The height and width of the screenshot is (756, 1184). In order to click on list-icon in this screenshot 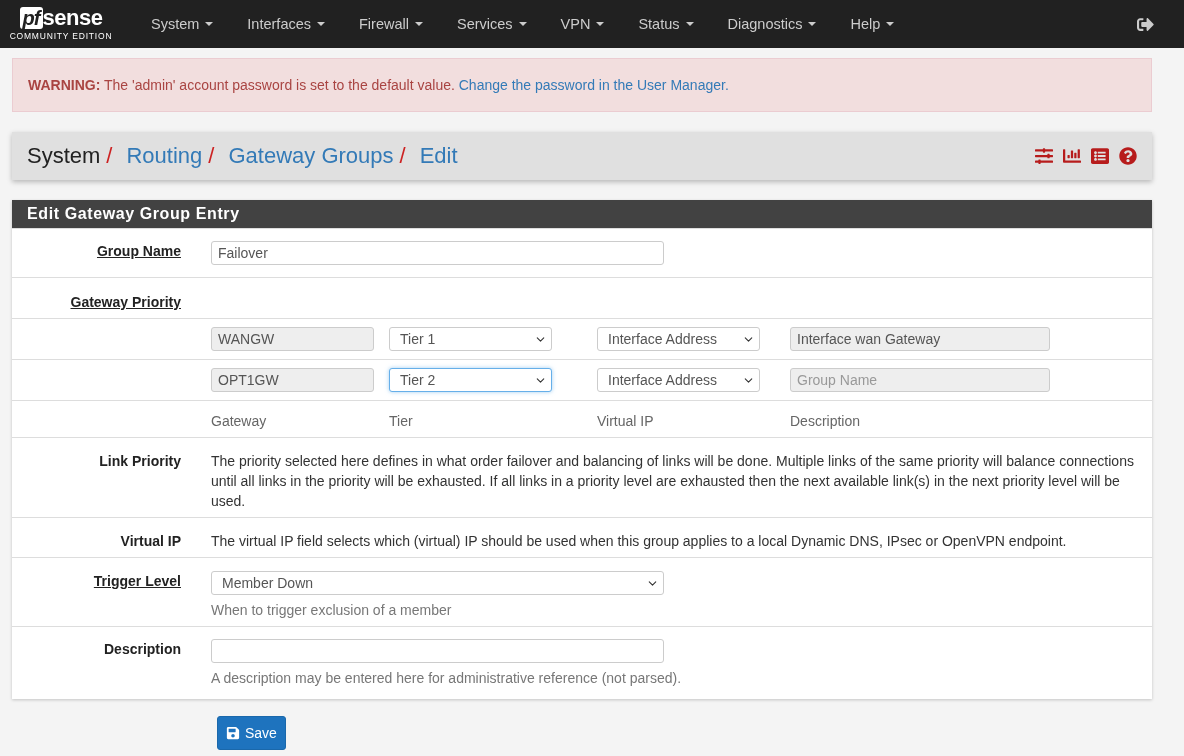, I will do `click(1100, 156)`.